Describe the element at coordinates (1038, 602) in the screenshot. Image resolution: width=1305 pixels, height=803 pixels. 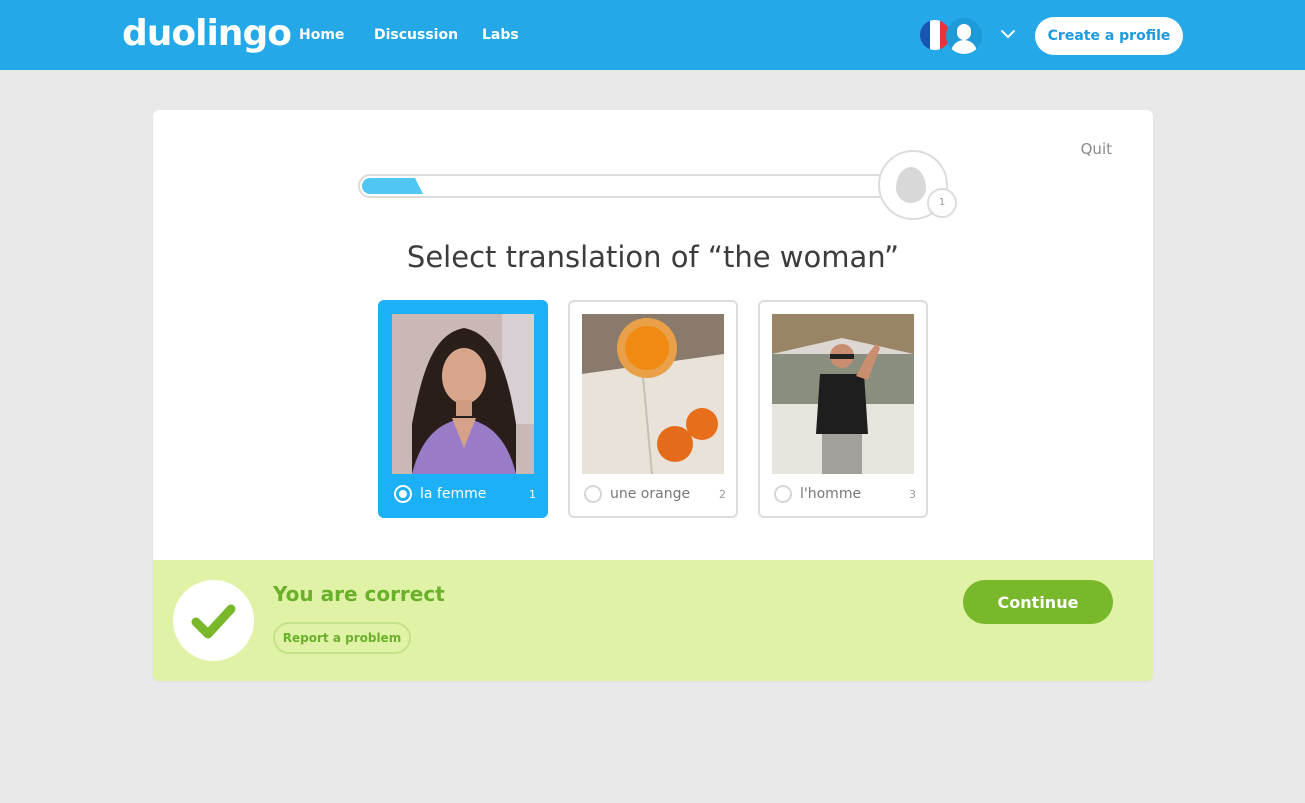
I see `continue-button: Continue` at that location.